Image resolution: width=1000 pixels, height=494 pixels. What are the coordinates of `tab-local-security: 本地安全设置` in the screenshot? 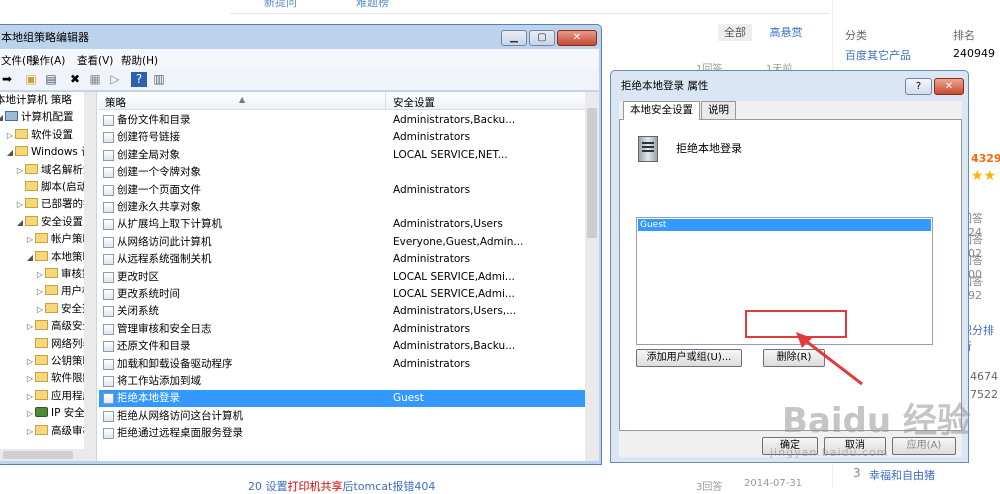 It's located at (661, 110).